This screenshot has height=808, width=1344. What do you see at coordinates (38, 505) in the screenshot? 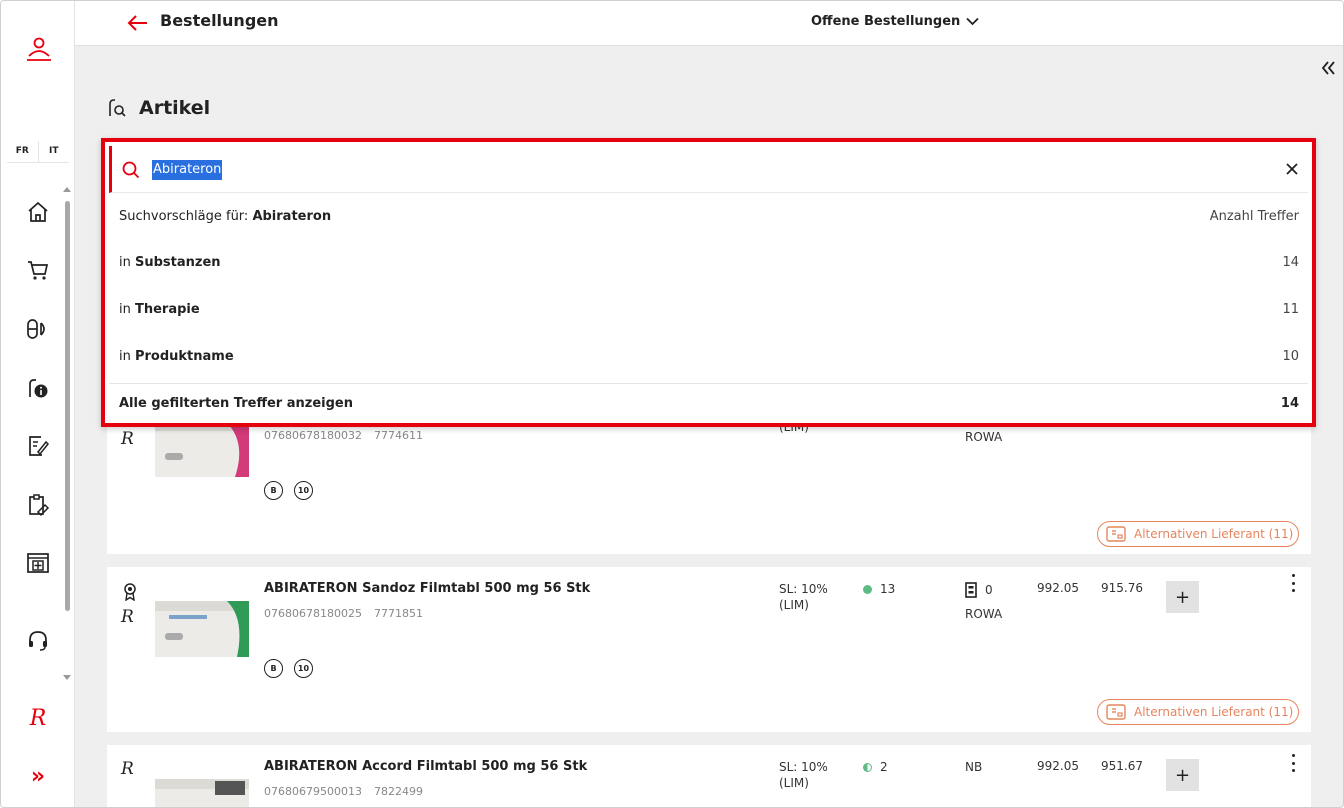
I see `clipboard-icon` at bounding box center [38, 505].